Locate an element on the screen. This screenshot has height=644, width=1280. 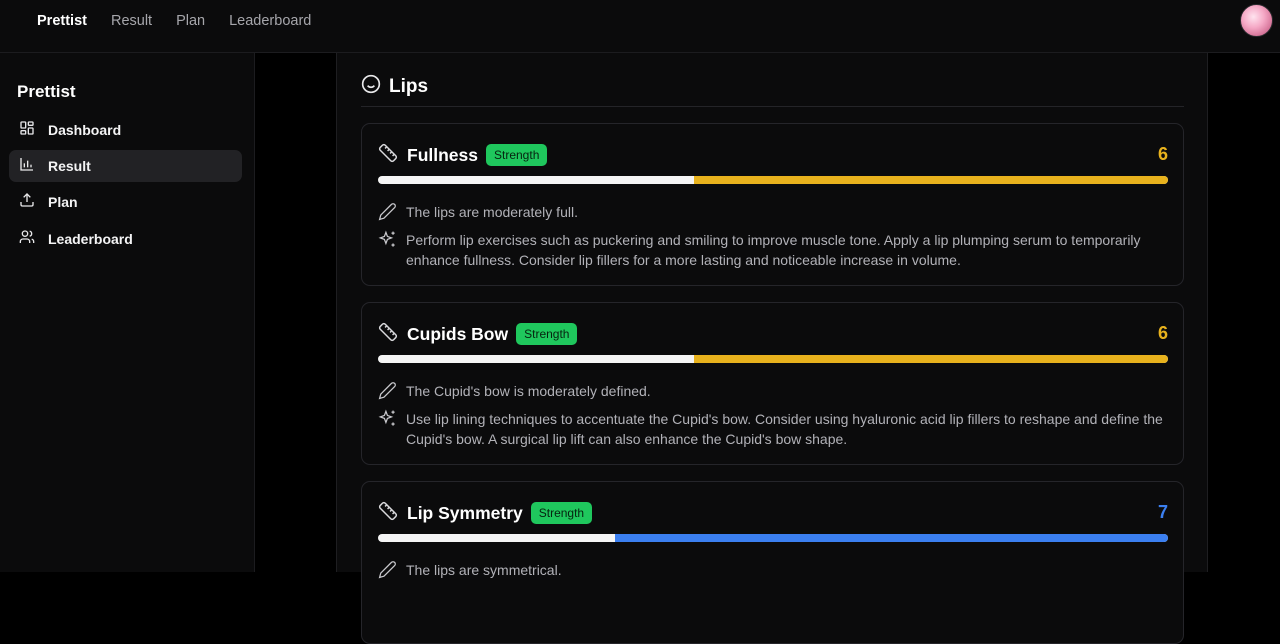
sidebar-item-label: Result is located at coordinates (69, 166).